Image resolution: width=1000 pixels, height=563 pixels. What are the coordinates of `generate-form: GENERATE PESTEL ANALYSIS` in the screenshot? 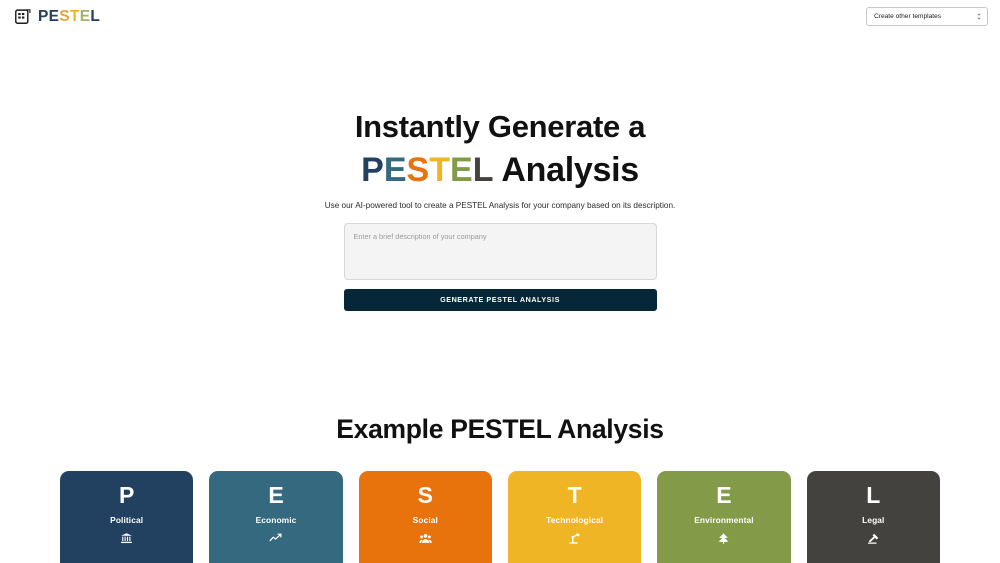 It's located at (500, 266).